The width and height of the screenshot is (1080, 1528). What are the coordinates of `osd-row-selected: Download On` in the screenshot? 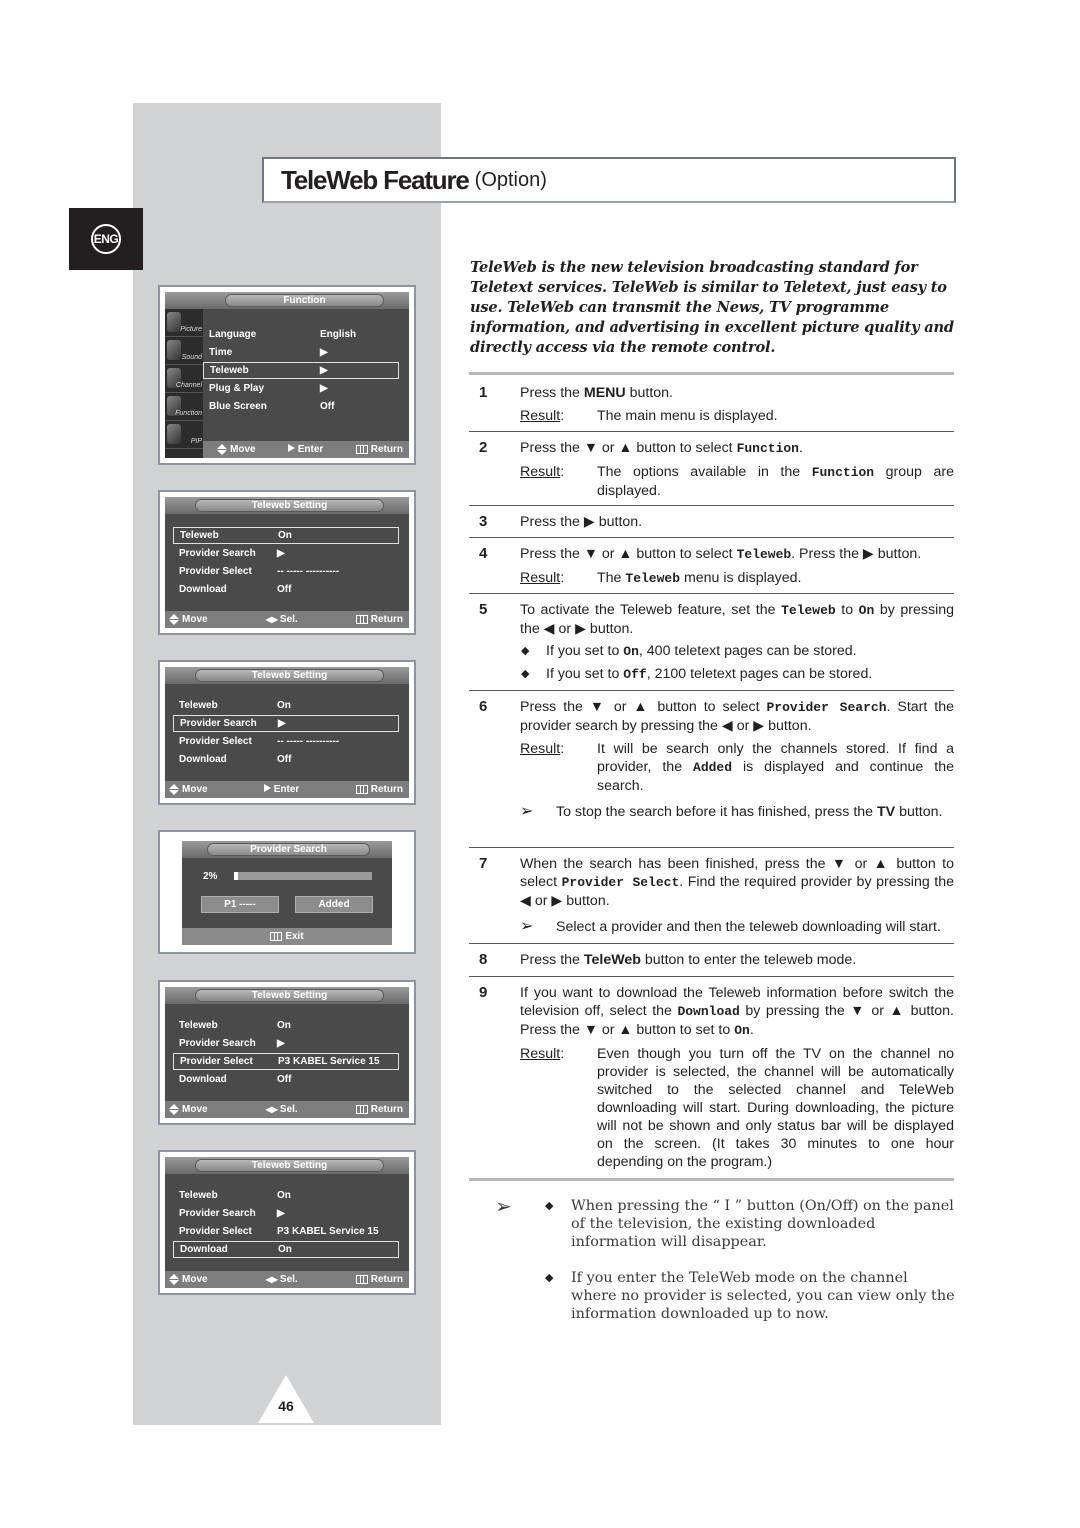 It's located at (286, 1249).